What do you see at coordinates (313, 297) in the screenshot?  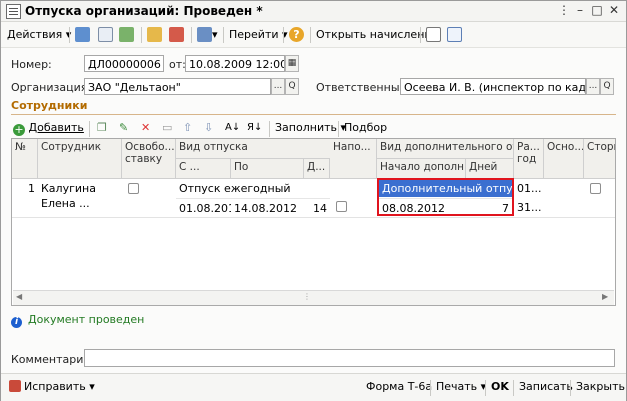 I see `horizontal-scrollbar: ◀ ⋮ ▶` at bounding box center [313, 297].